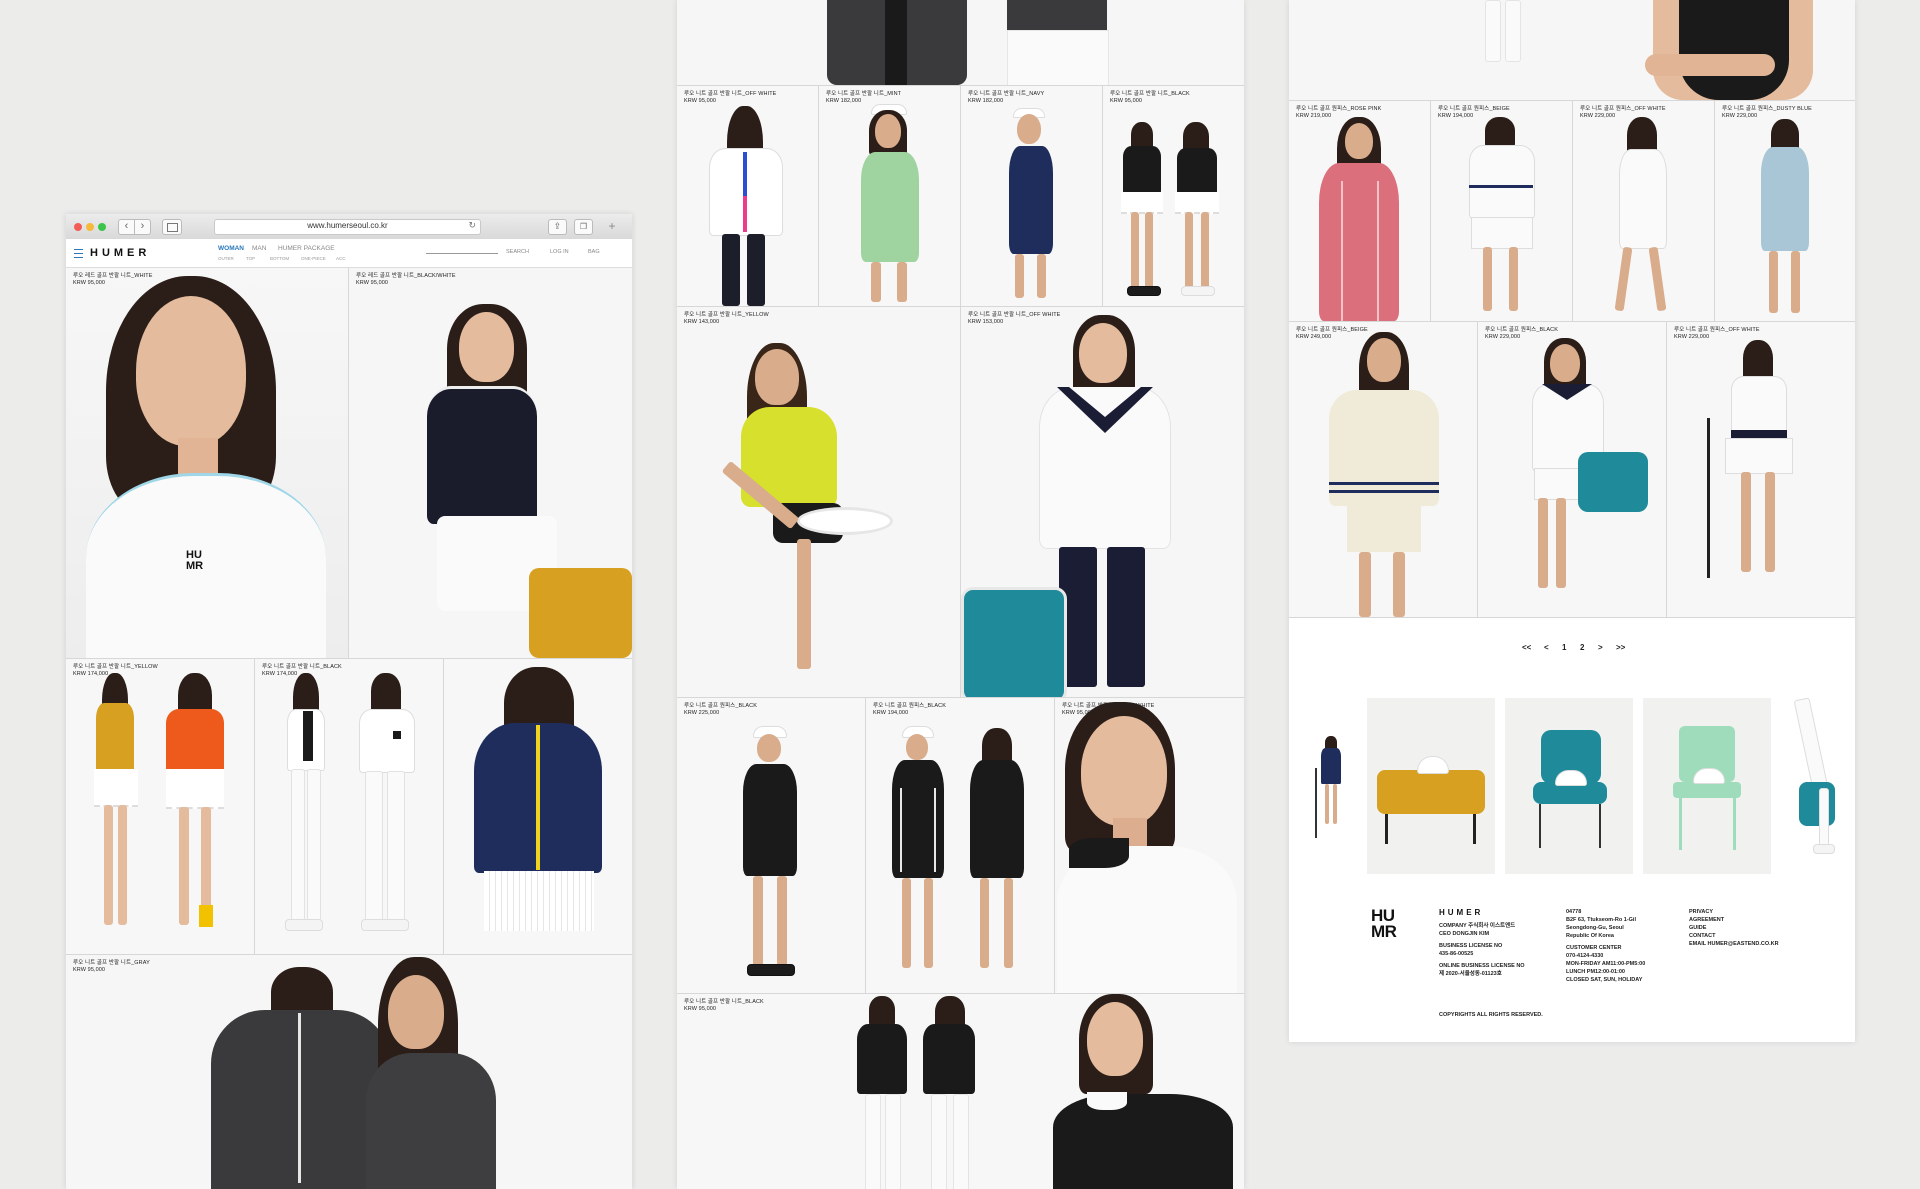  Describe the element at coordinates (1620, 647) in the screenshot. I see `last-page-button: >>` at that location.